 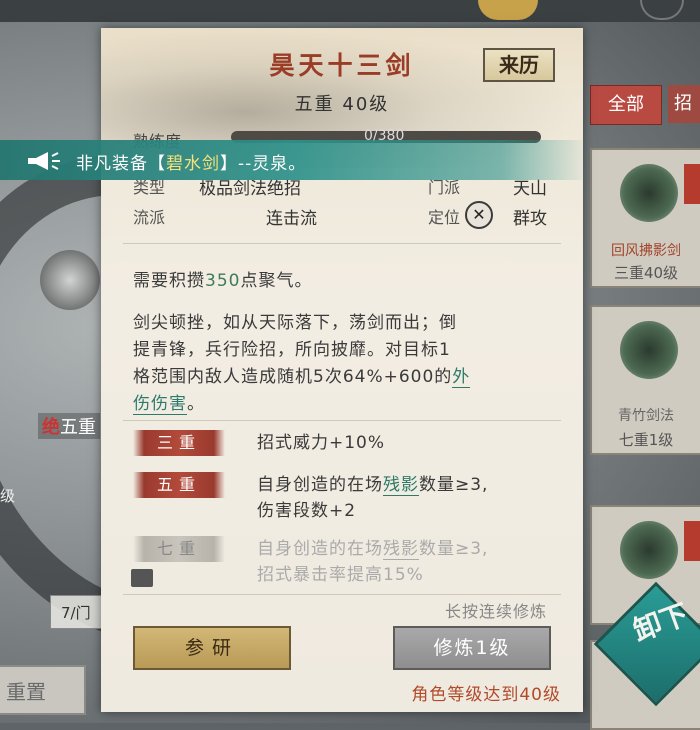 What do you see at coordinates (340, 575) in the screenshot?
I see `tier-effect-line: 招式暴击率提高15%` at bounding box center [340, 575].